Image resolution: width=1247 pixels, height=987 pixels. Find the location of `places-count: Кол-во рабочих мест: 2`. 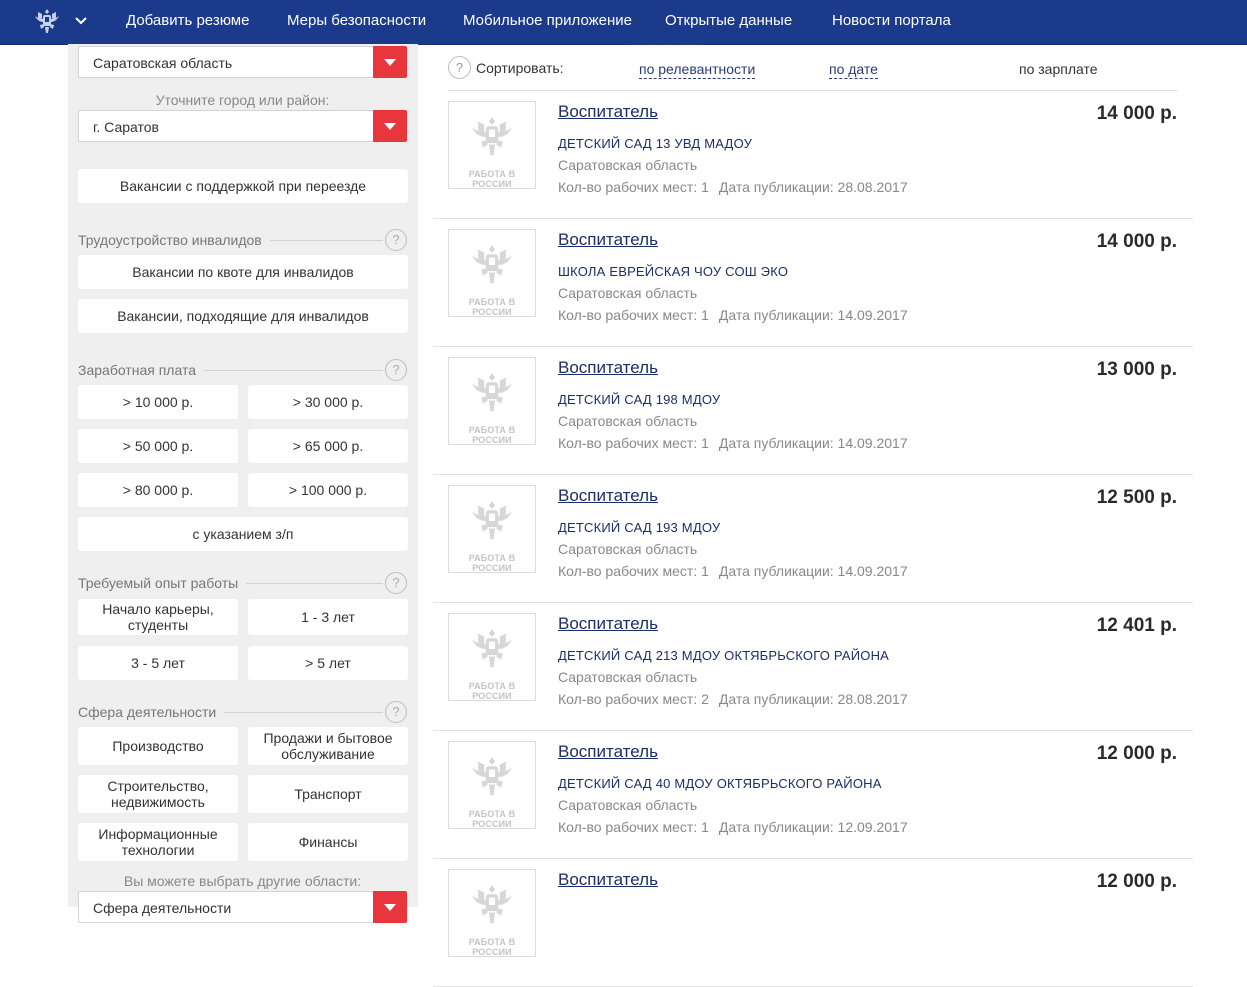

places-count: Кол-во рабочих мест: 2 is located at coordinates (633, 699).